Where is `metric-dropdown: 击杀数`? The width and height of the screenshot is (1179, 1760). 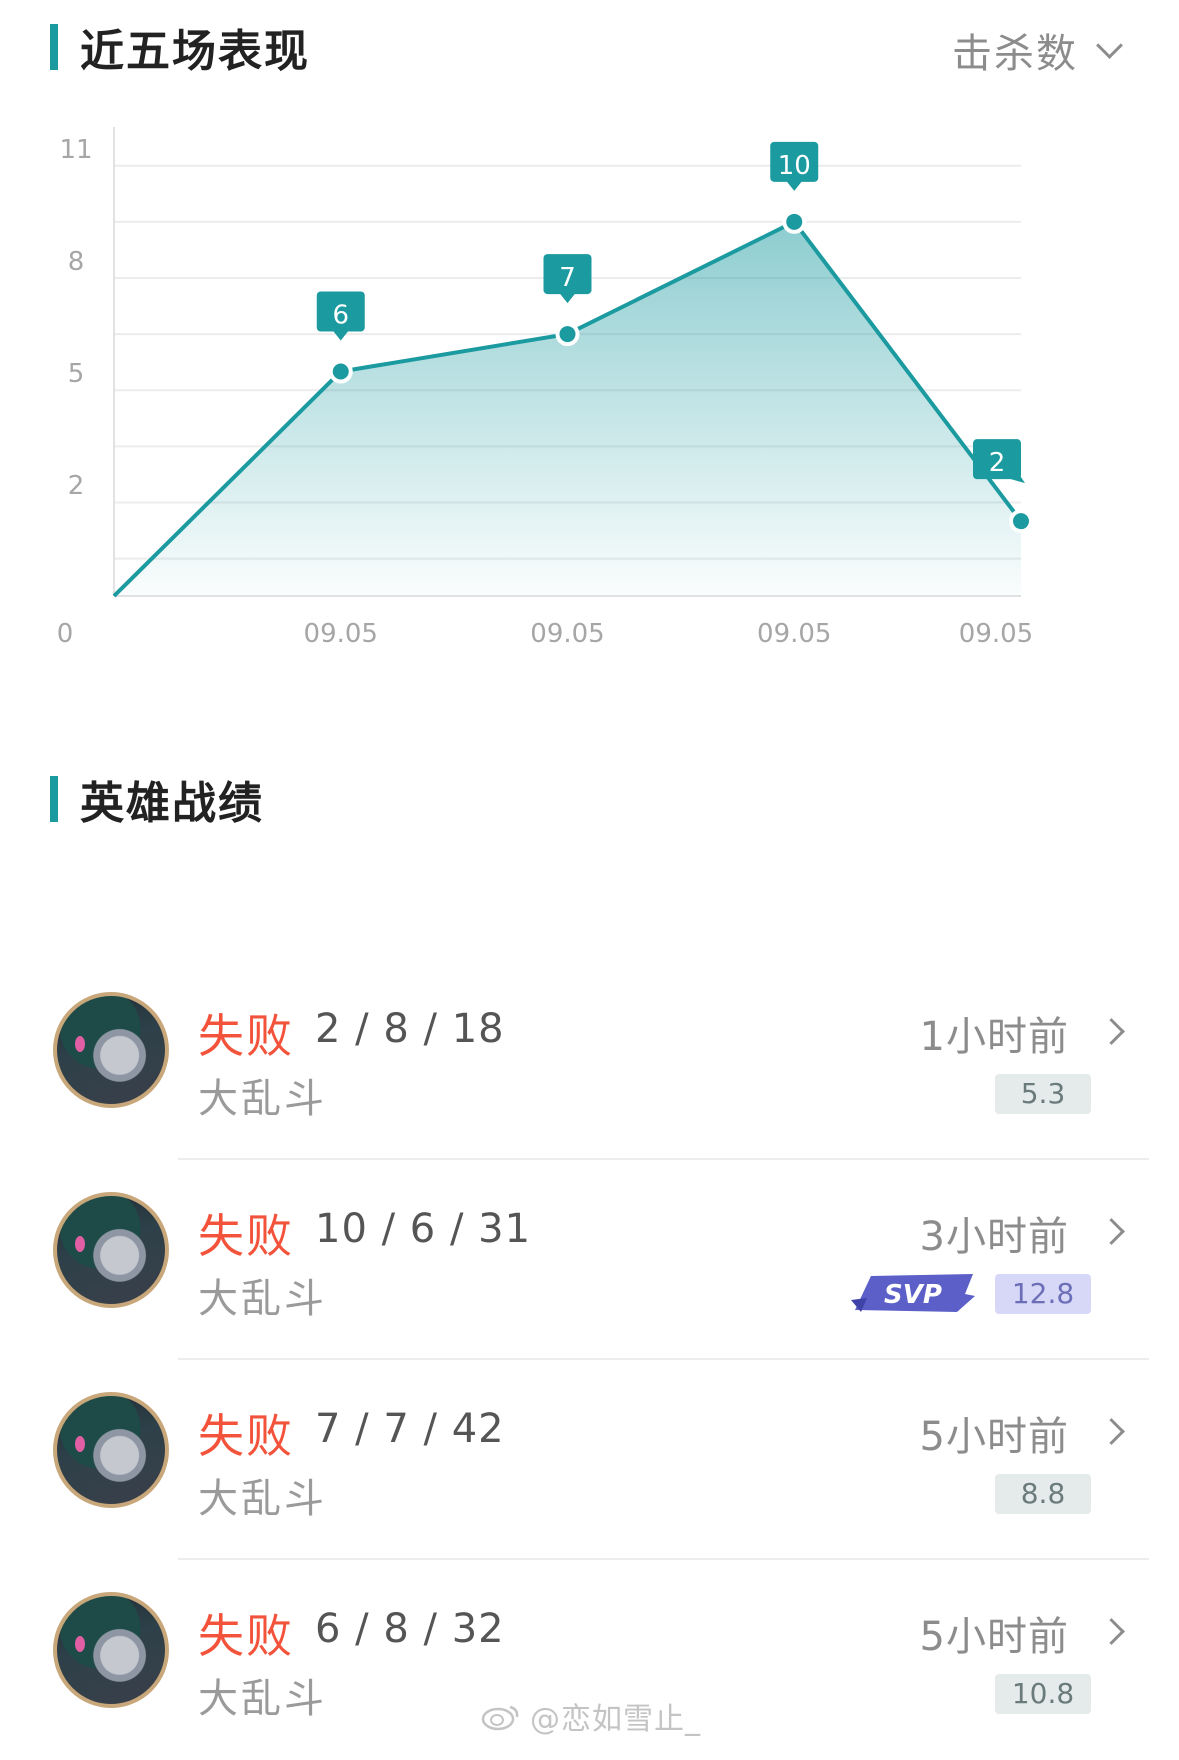 metric-dropdown: 击杀数 is located at coordinates (1037, 50).